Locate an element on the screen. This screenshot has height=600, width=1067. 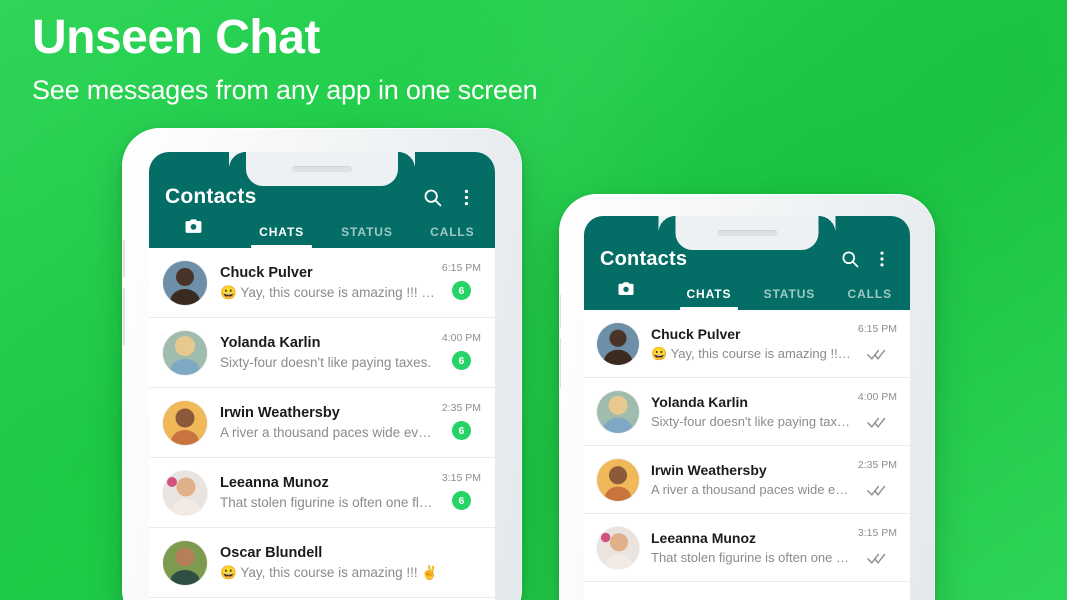
tab-bar-left: CHATS STATUS CALLS is located at coordinates (322, 228).